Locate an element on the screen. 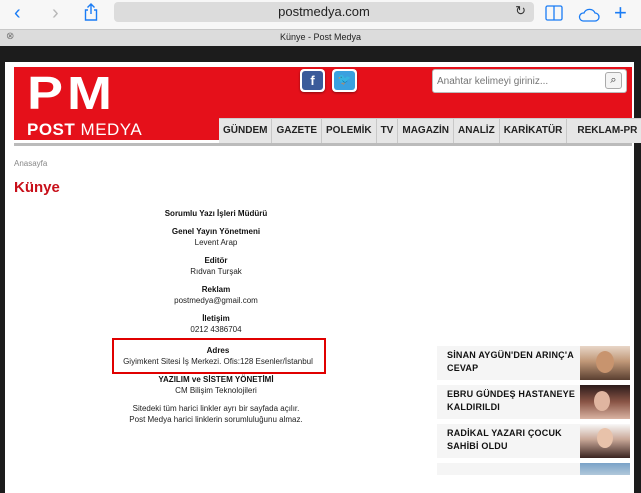  genel-yayin-title: Genel Yayın Yönetmeni is located at coordinates (216, 231).